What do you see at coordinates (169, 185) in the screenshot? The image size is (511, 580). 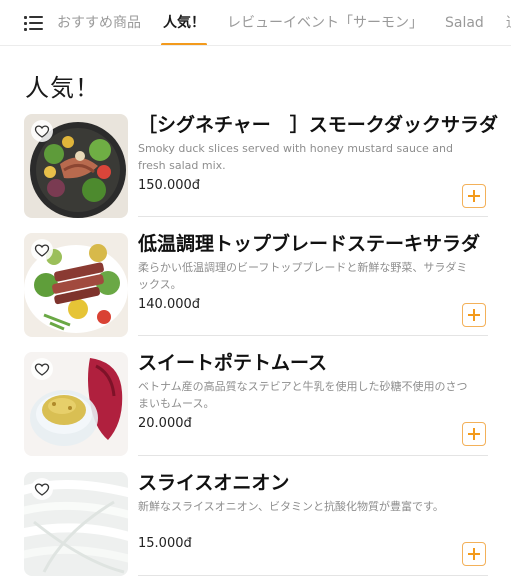 I see `item-price: 150.000đ` at bounding box center [169, 185].